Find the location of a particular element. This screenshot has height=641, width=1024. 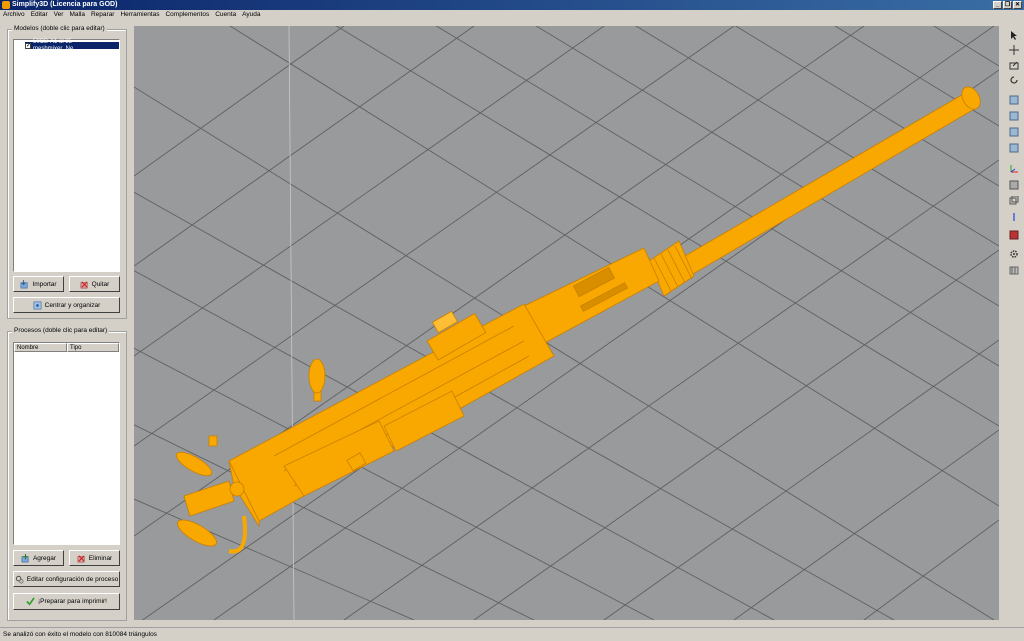

menu-ver: Ver is located at coordinates (59, 15).